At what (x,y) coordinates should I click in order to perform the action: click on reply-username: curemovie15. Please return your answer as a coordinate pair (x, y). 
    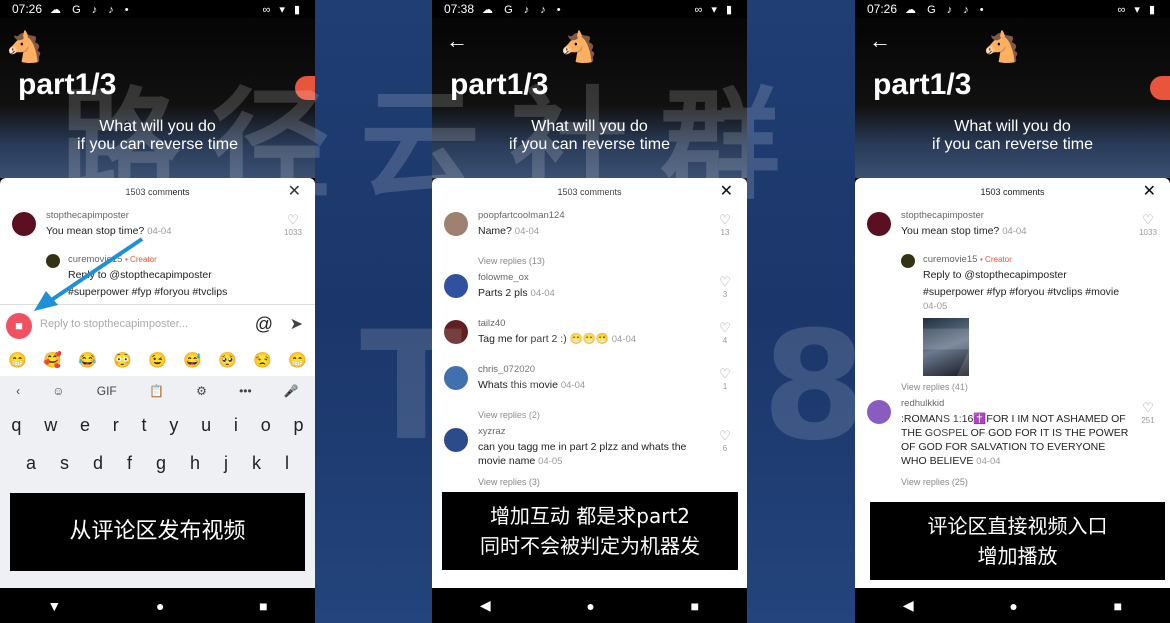
    Looking at the image, I should click on (950, 259).